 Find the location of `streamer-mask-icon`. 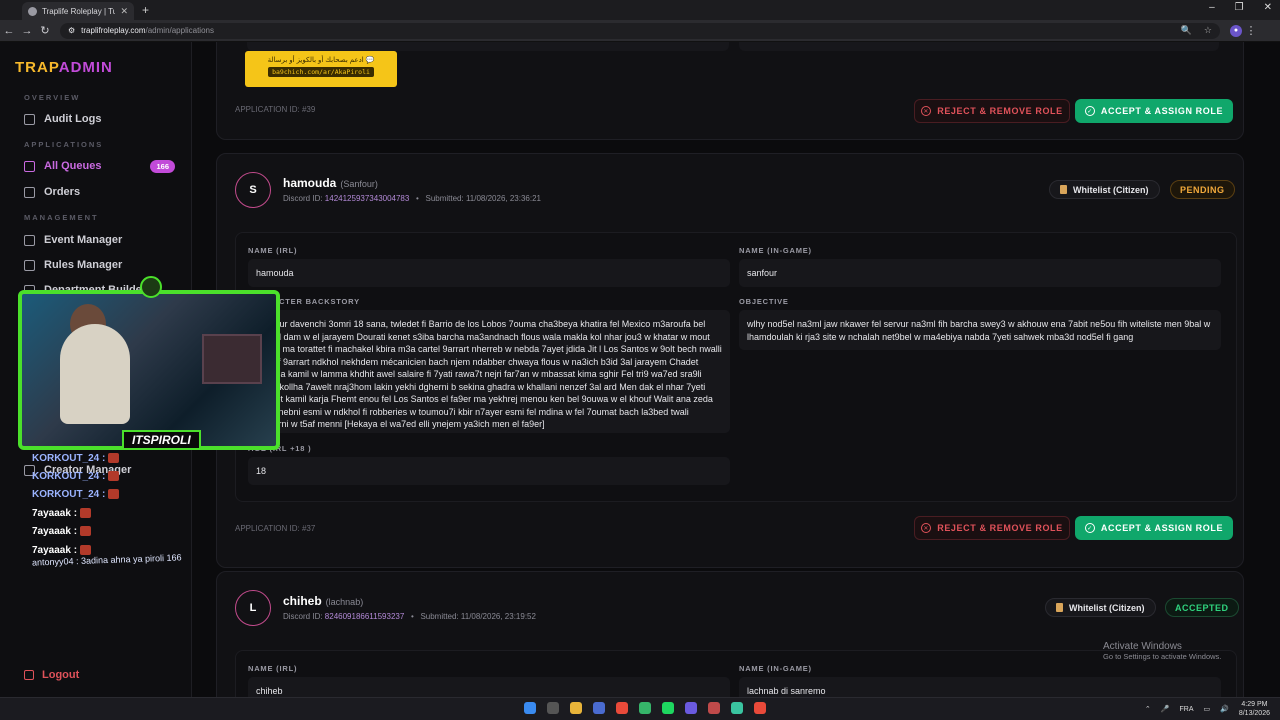

streamer-mask-icon is located at coordinates (151, 287).